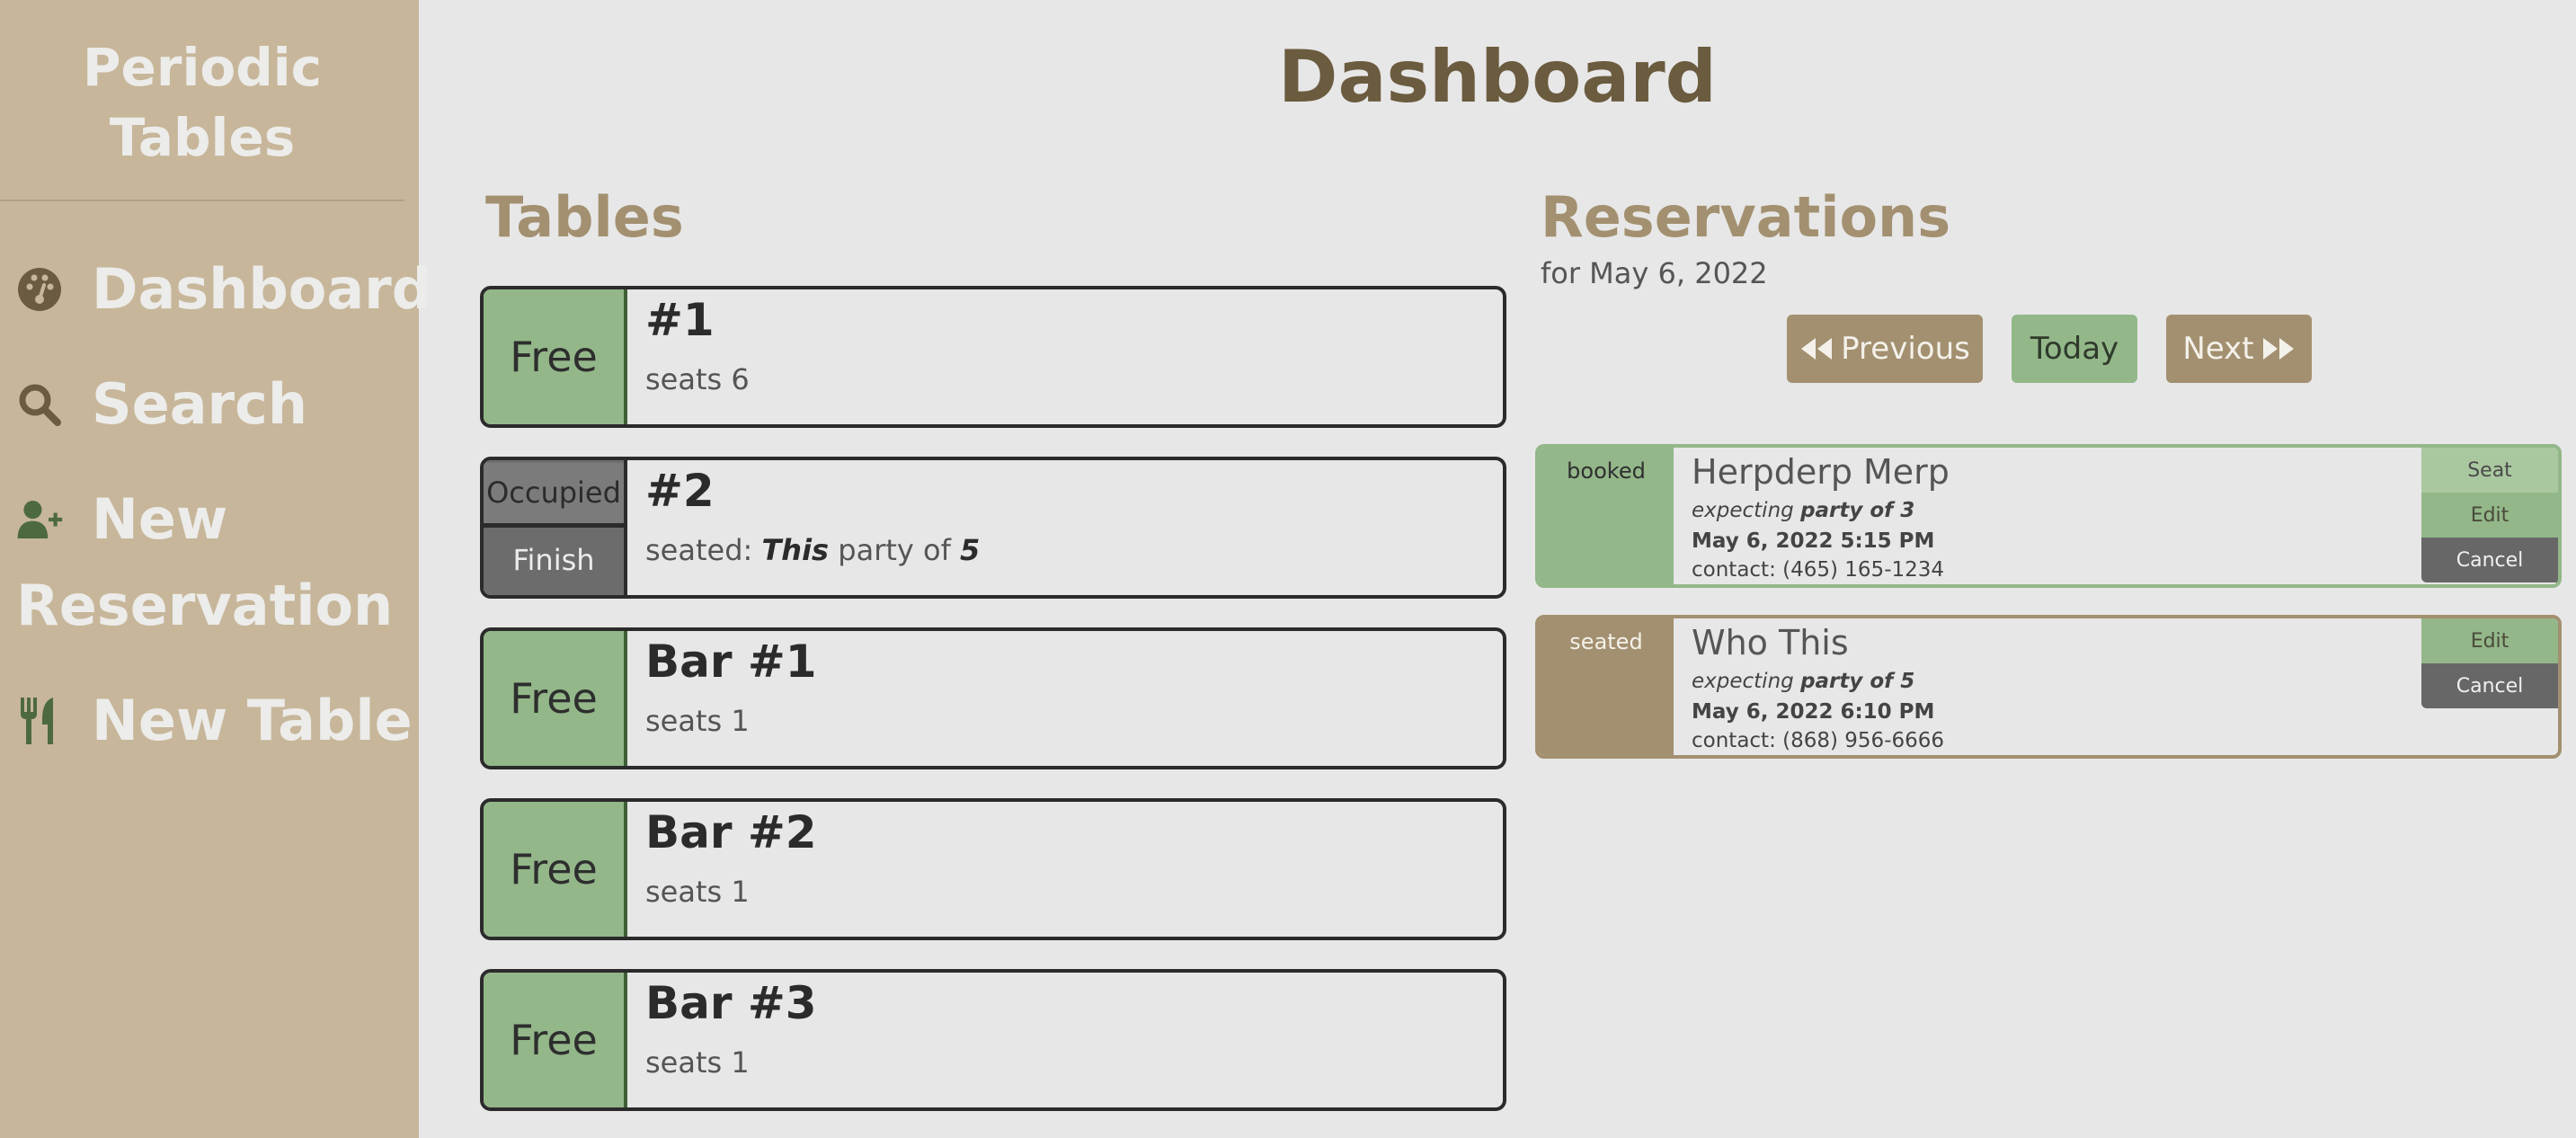  What do you see at coordinates (204, 563) in the screenshot?
I see `sidebar-item-new-reservation: New Reservation` at bounding box center [204, 563].